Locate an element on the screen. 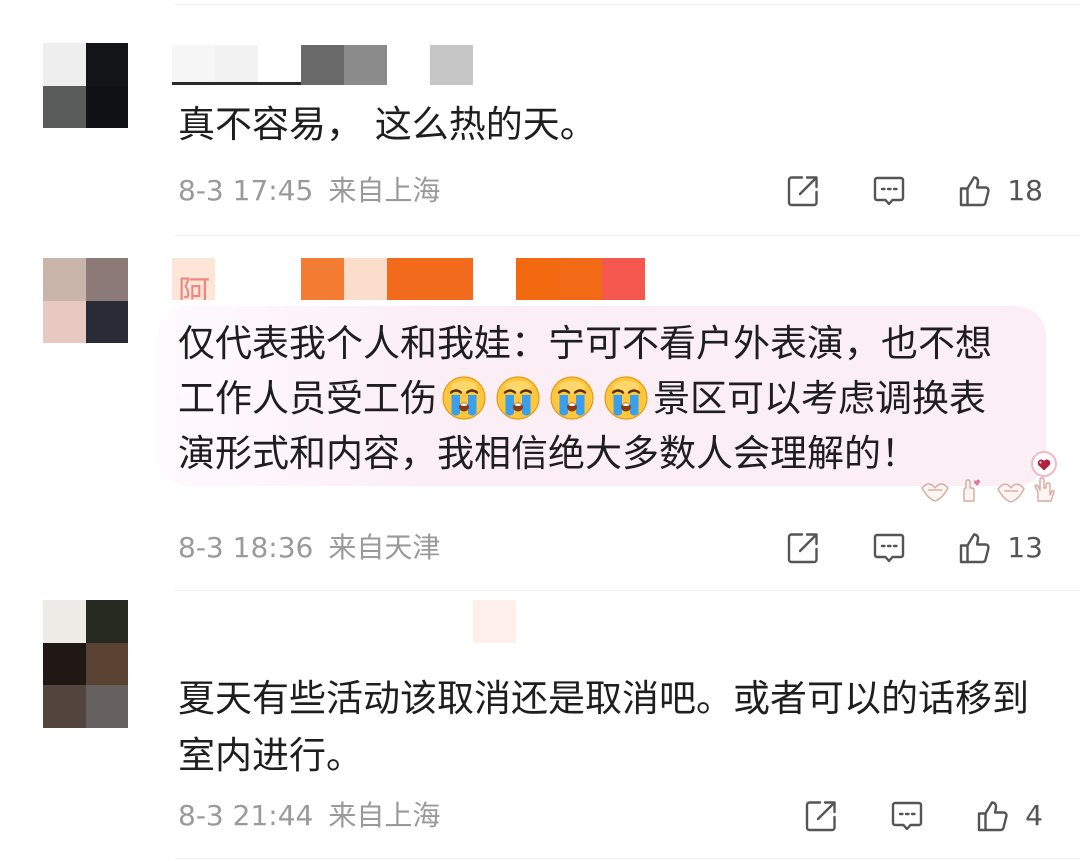 The height and width of the screenshot is (861, 1080). comment-meta: 8-3 18:36 来自天津 is located at coordinates (309, 548).